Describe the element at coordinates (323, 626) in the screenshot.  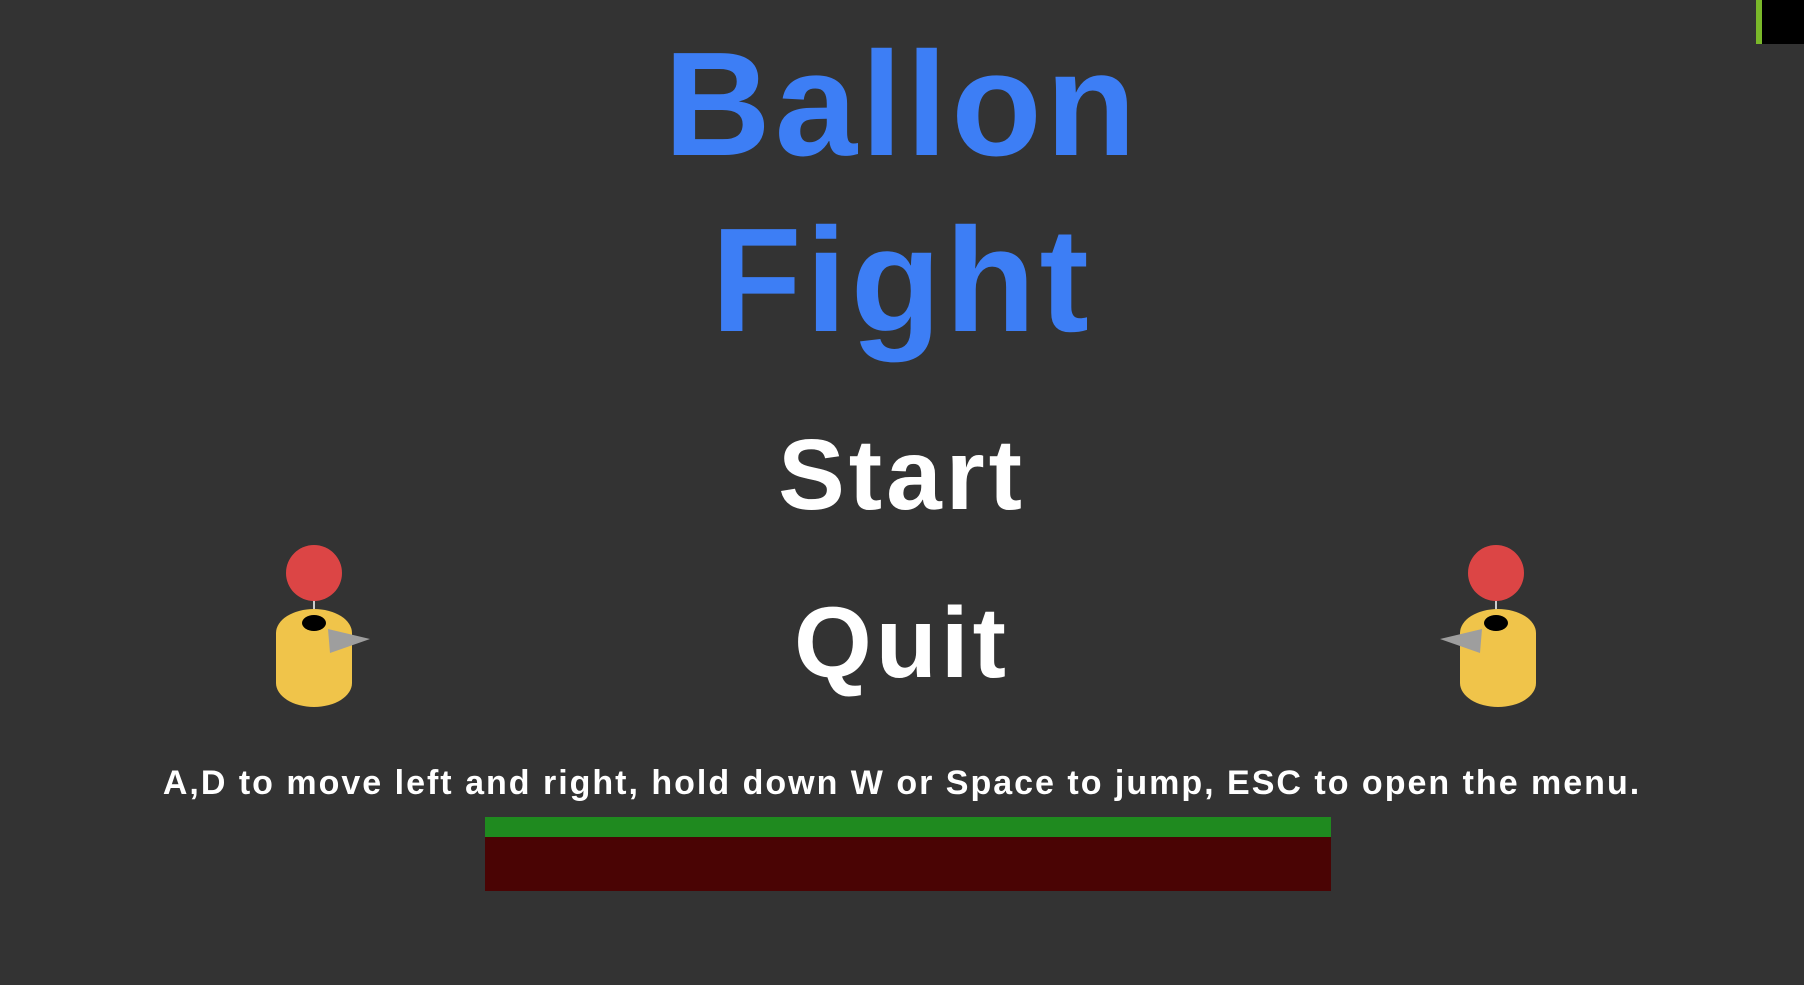
I see `balloon-bird-right-icon` at that location.